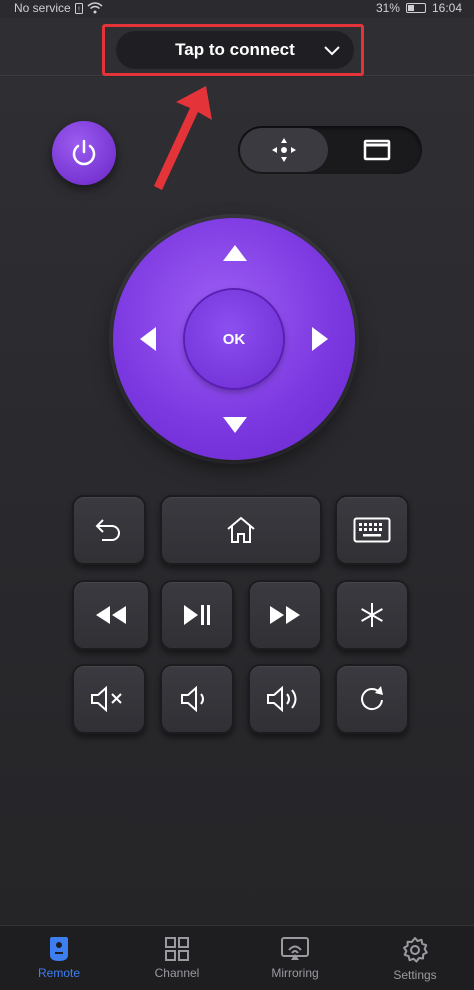 The image size is (474, 990). What do you see at coordinates (415, 8) in the screenshot?
I see `battery-icon` at bounding box center [415, 8].